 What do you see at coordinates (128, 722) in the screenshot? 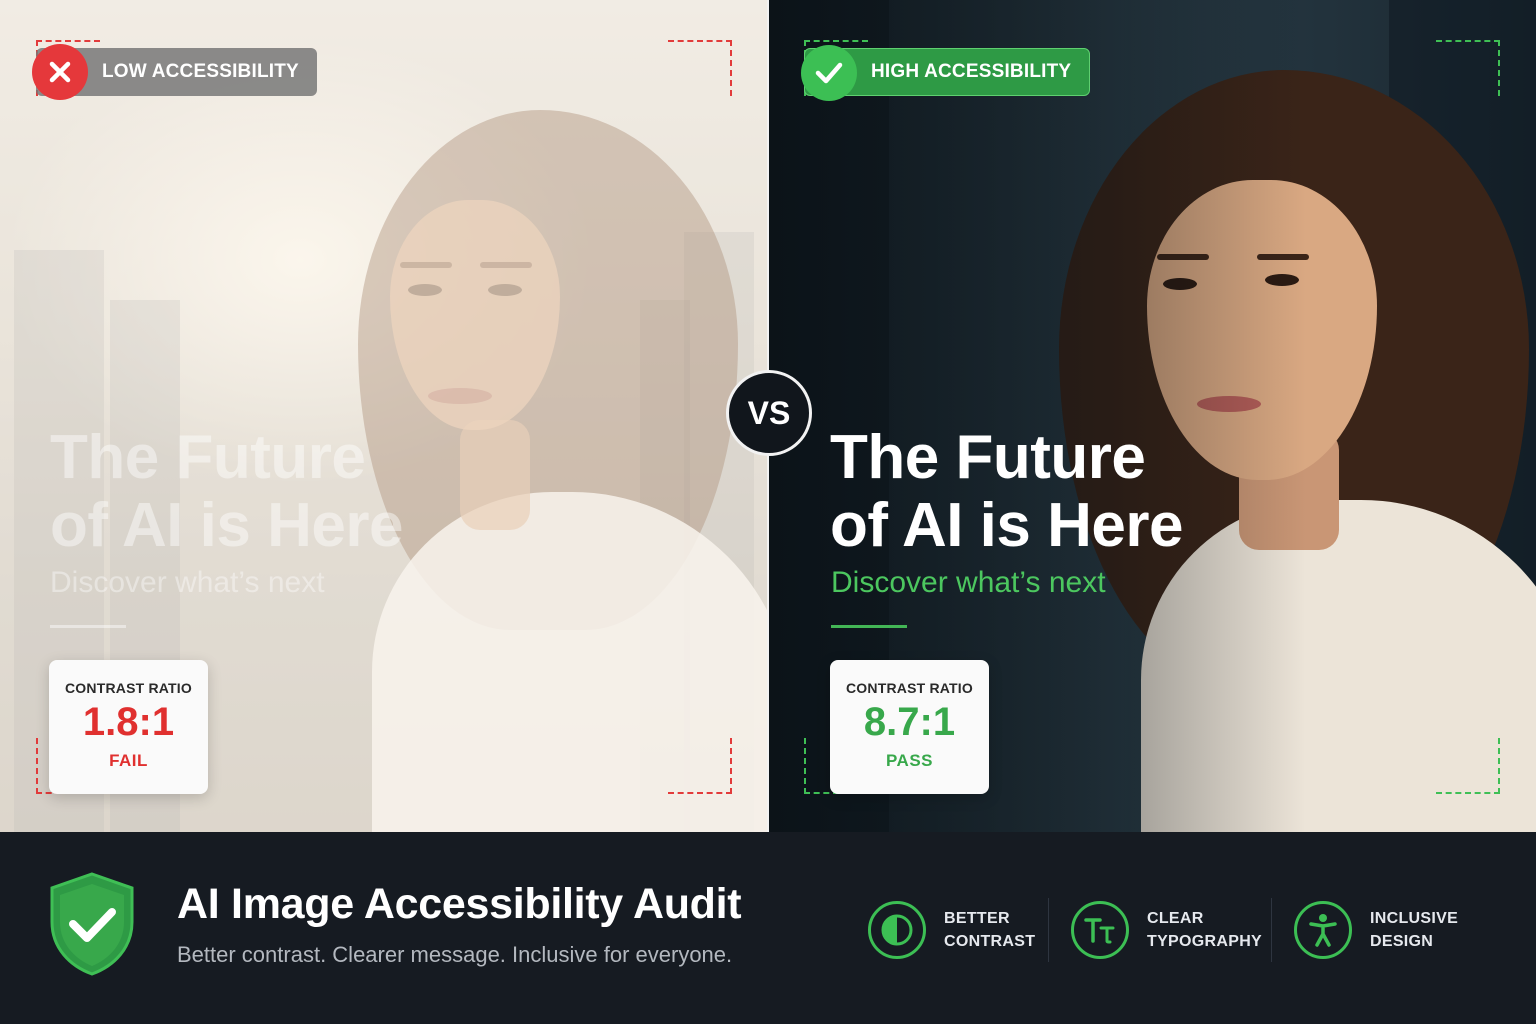
I see `contrast-ratio-value: 1.8:1` at bounding box center [128, 722].